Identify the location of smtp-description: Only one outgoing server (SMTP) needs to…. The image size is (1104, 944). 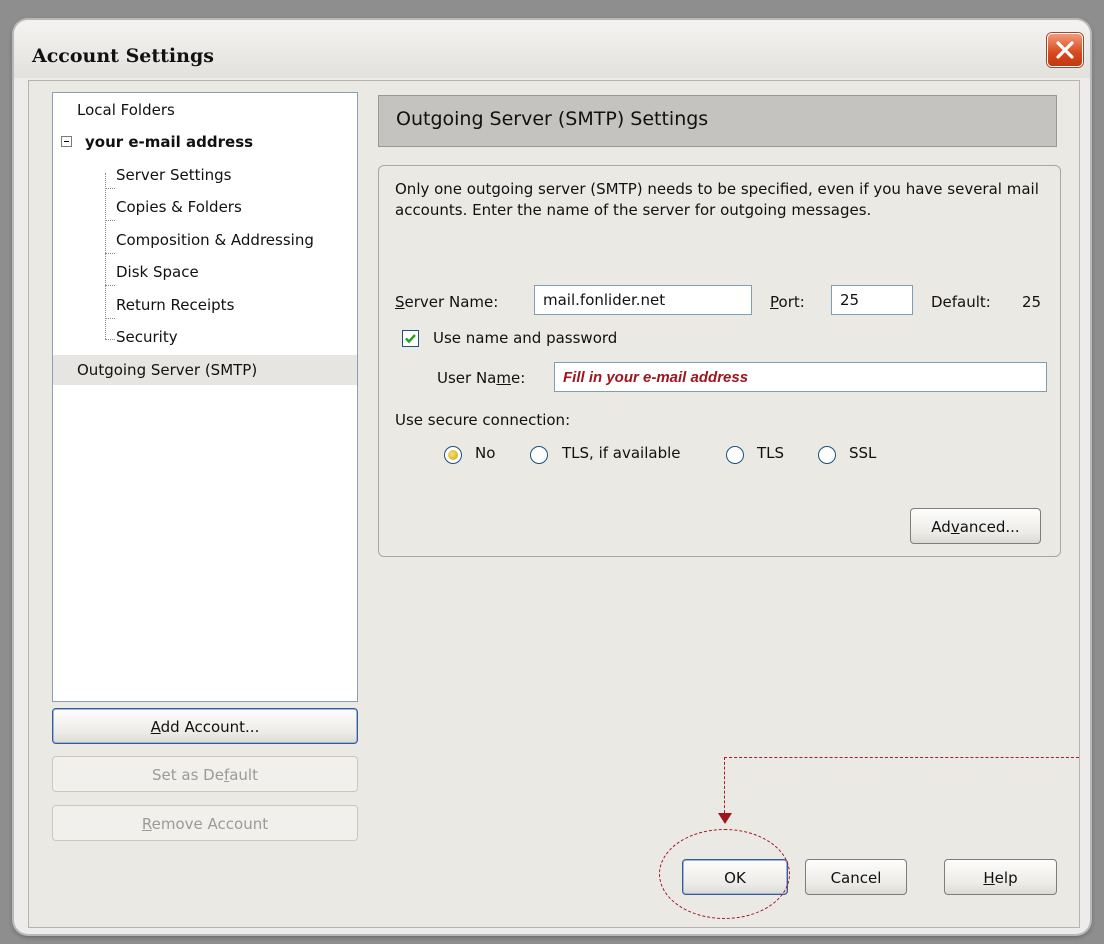
(717, 199).